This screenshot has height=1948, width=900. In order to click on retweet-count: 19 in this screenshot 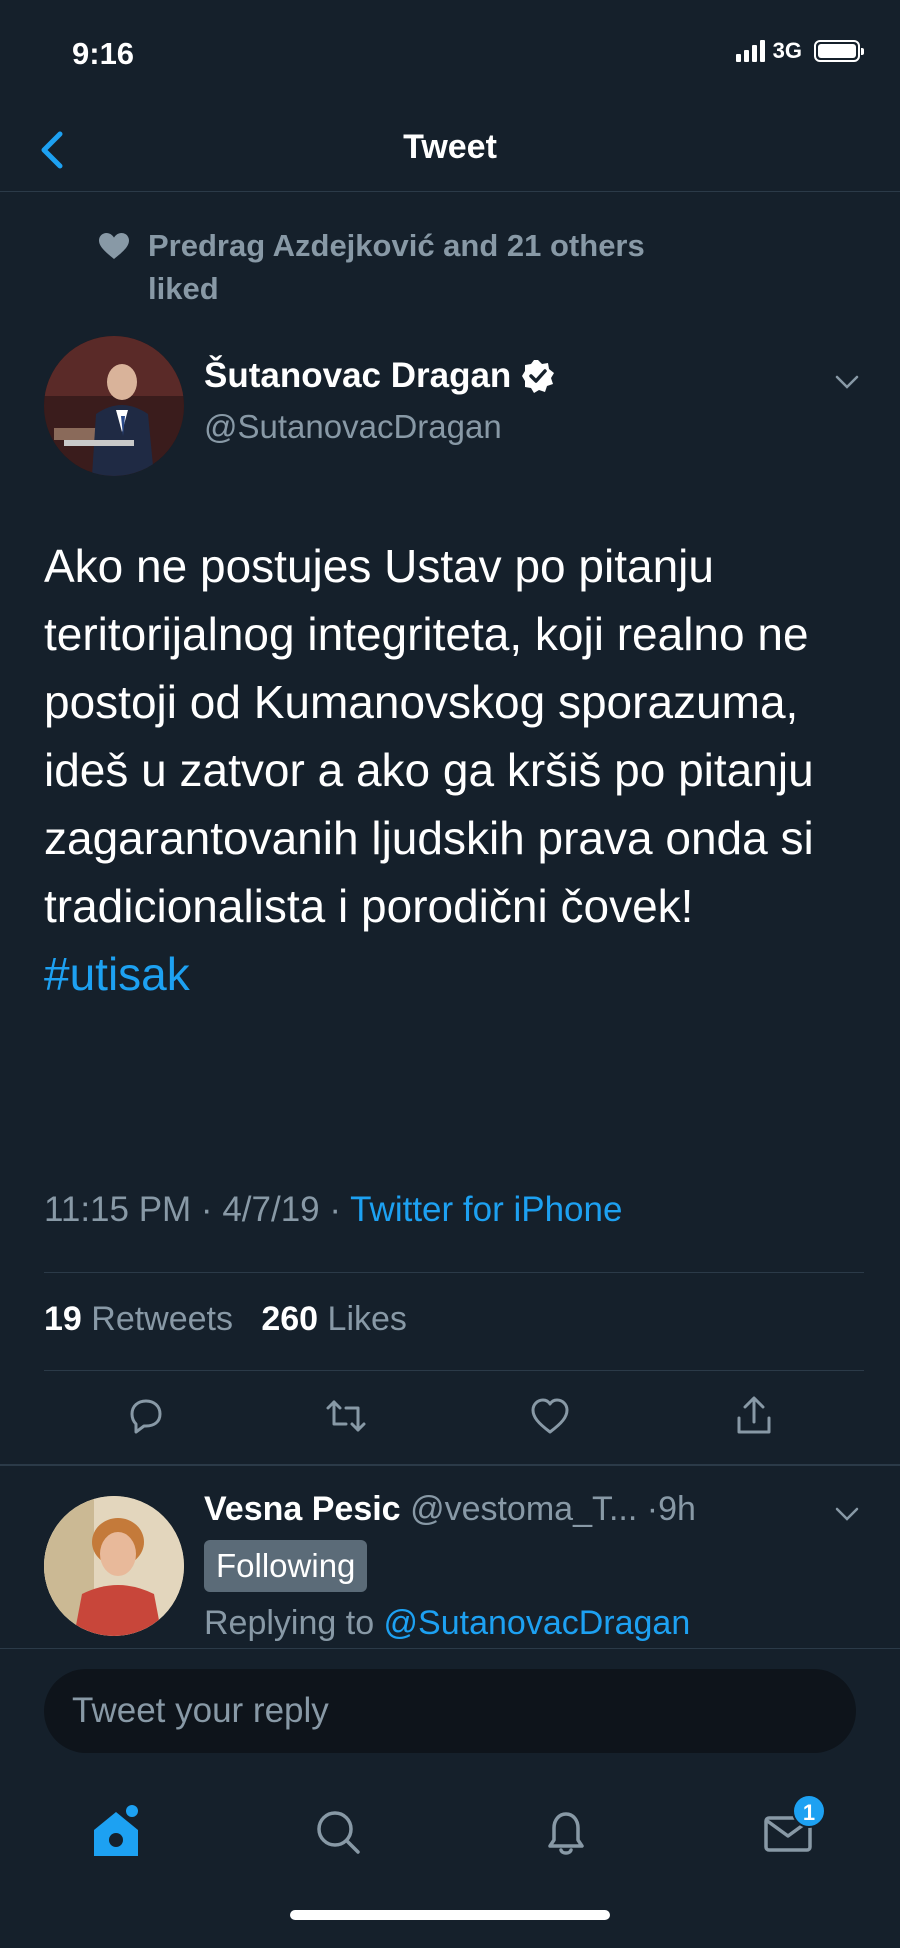, I will do `click(63, 1319)`.